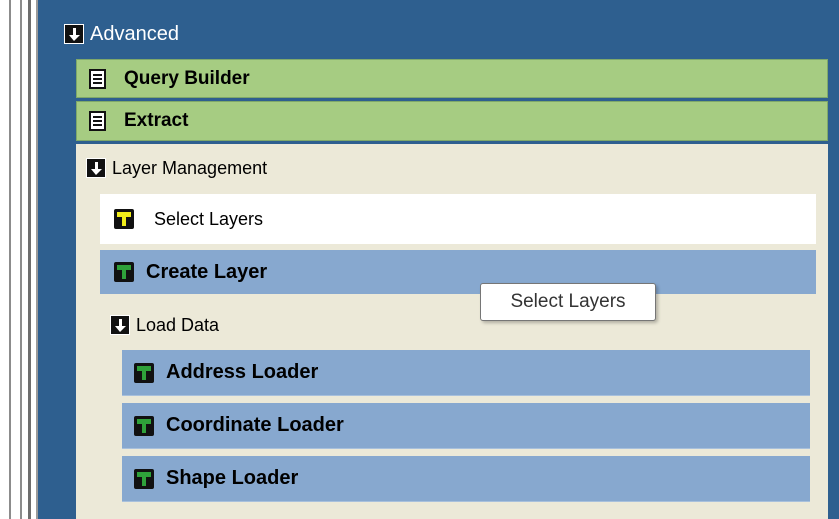 The width and height of the screenshot is (839, 519). What do you see at coordinates (156, 120) in the screenshot?
I see `menu-item-label: Extract` at bounding box center [156, 120].